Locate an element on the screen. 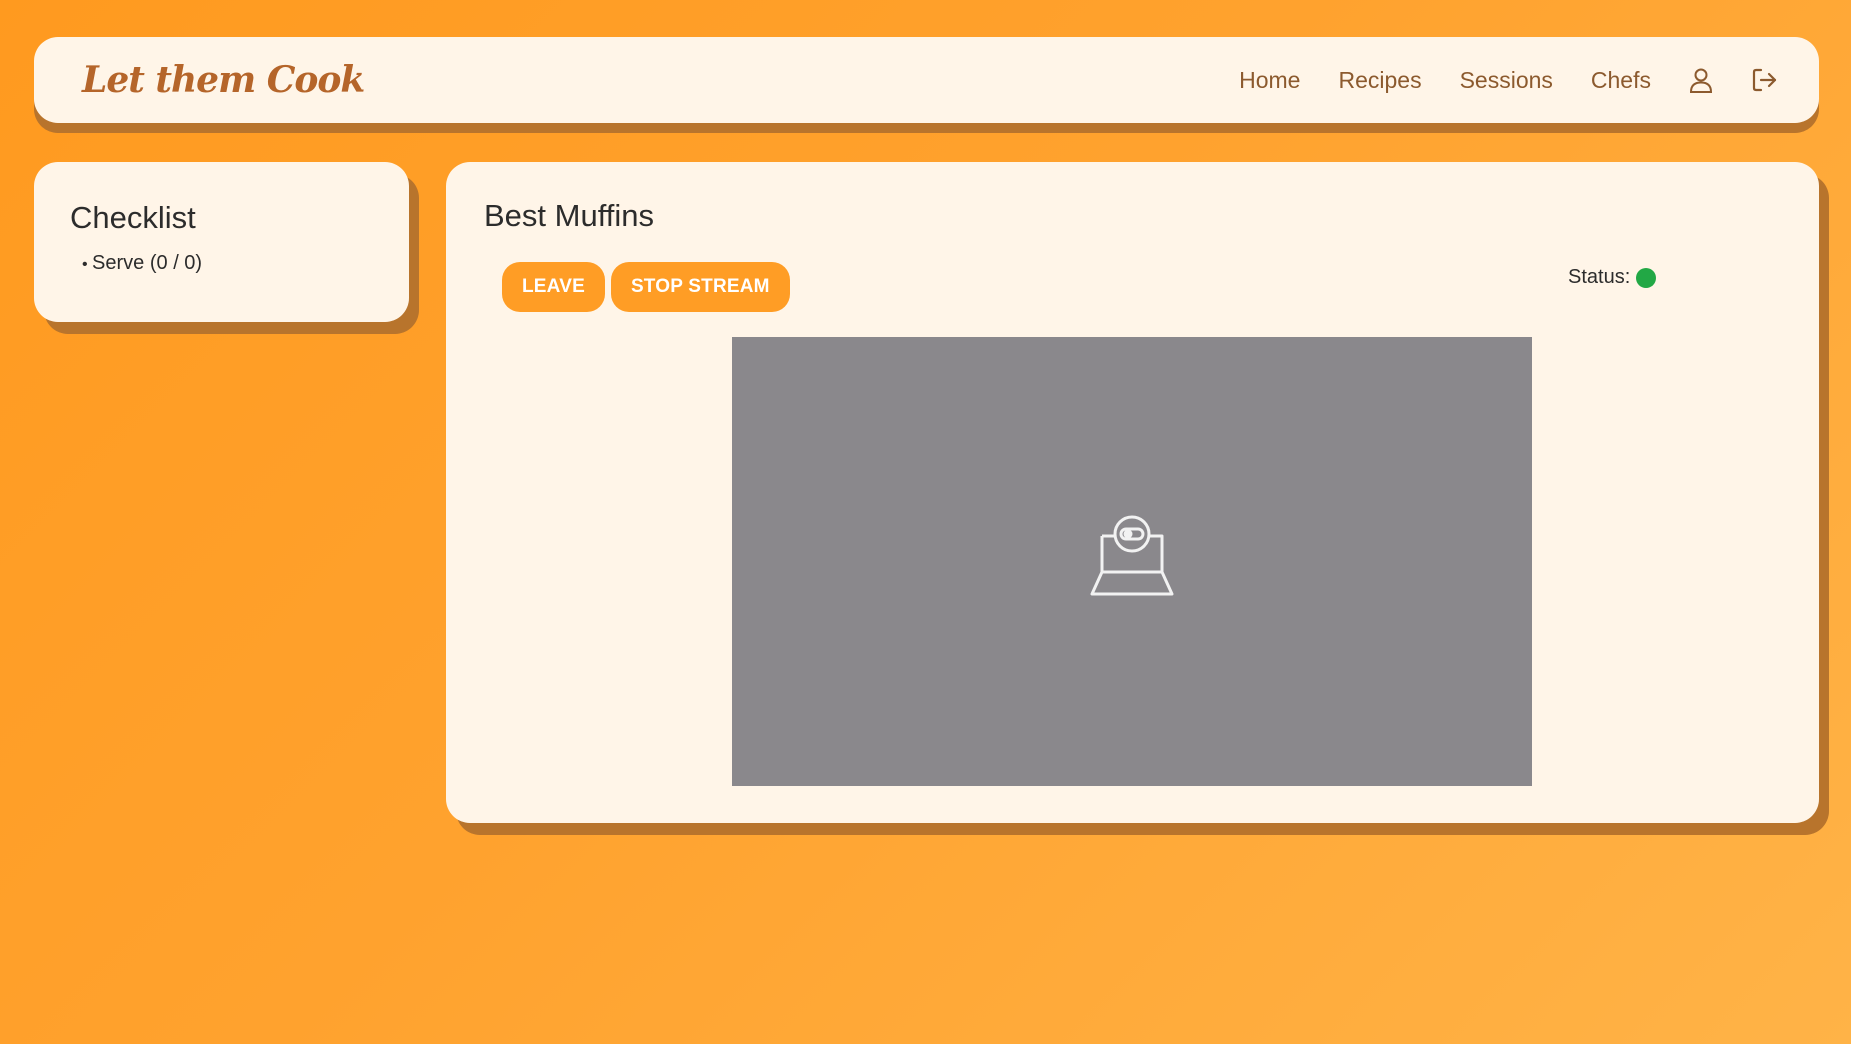 This screenshot has width=1851, height=1044. leave-button: LEAVE is located at coordinates (553, 287).